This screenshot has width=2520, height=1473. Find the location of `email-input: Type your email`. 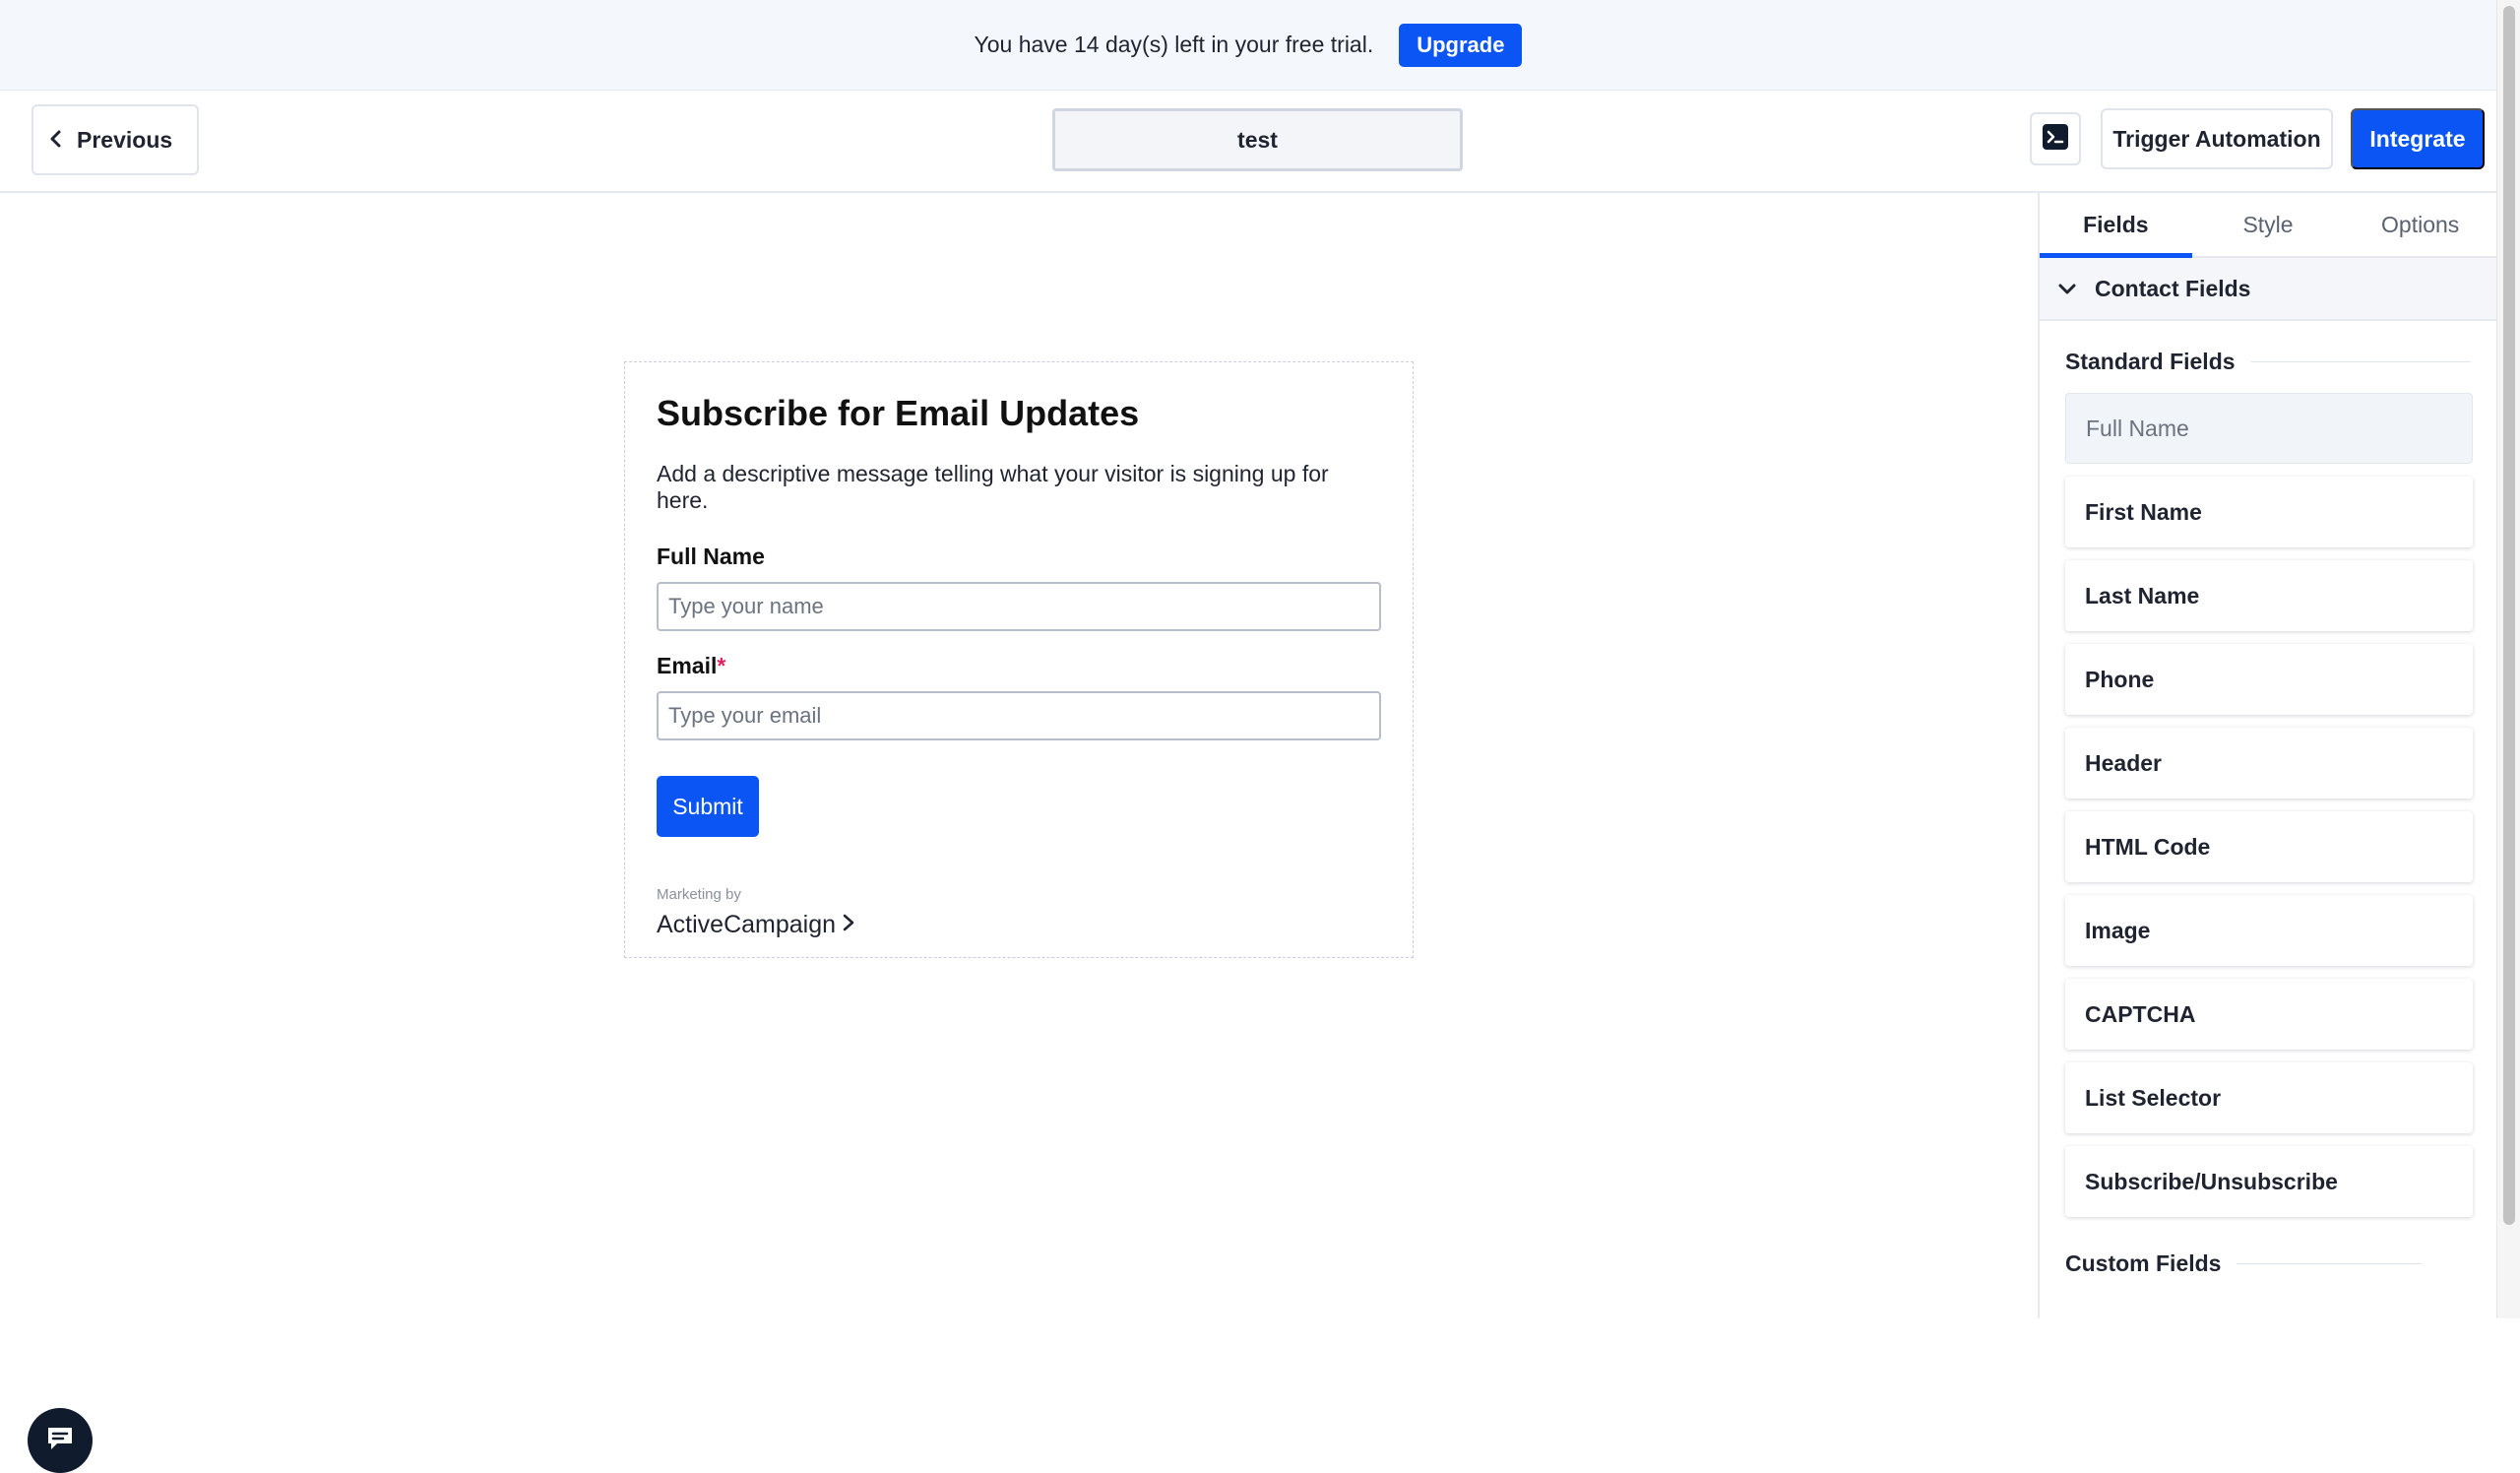

email-input: Type your email is located at coordinates (1019, 715).